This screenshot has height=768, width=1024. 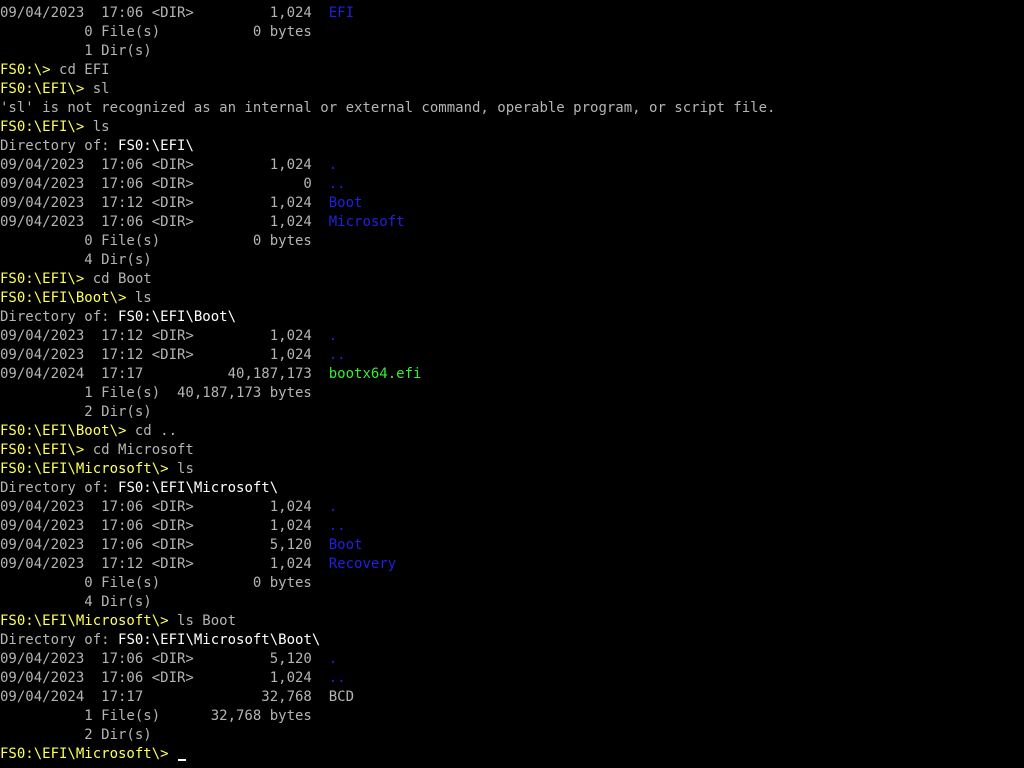 What do you see at coordinates (512, 203) in the screenshot?
I see `directory-entry: 09/04/2023 17:12 <DIR> 1,024 Boot` at bounding box center [512, 203].